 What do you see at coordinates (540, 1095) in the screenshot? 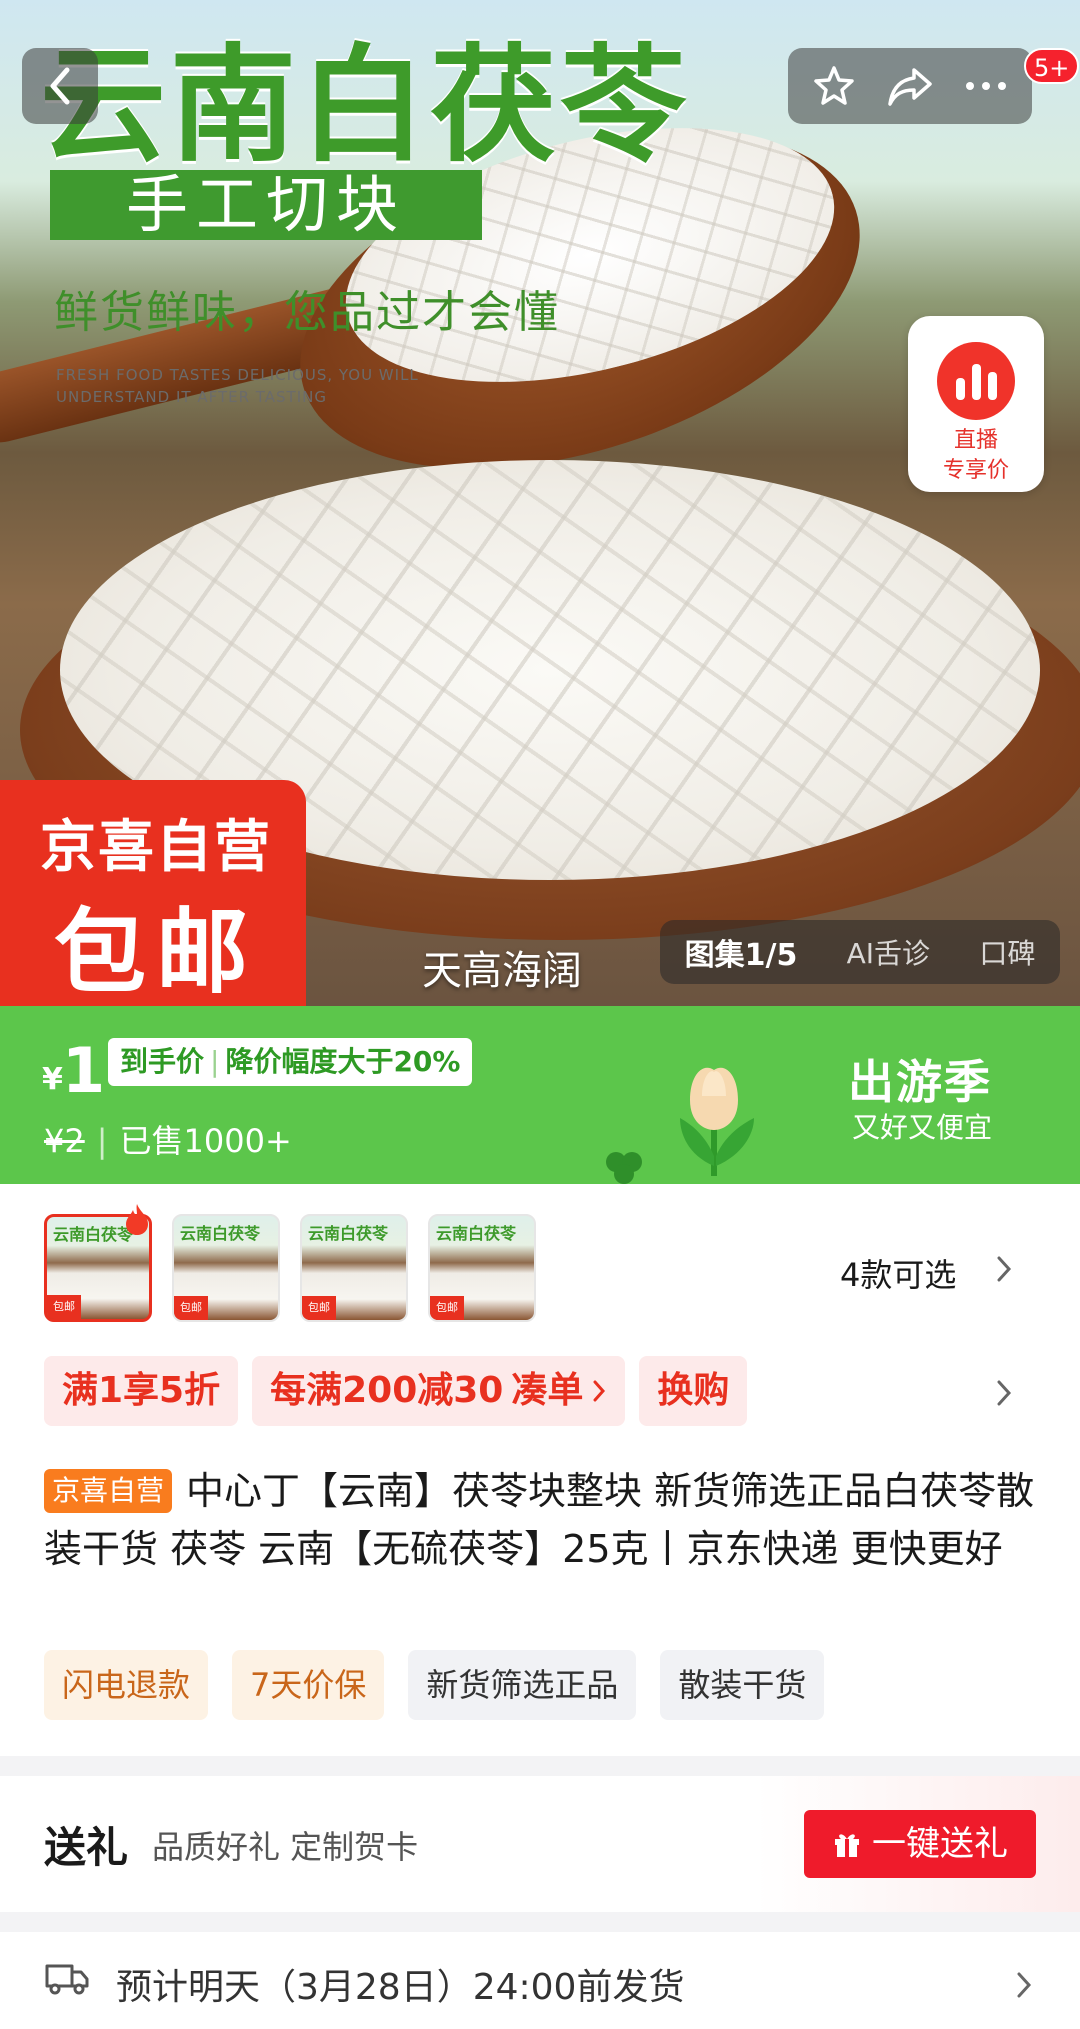
I see `price-bar: ¥ 1 到手价 | 降价幅度大于20% ¥2 | 已售1000+ 出游季 又好又便宜` at bounding box center [540, 1095].